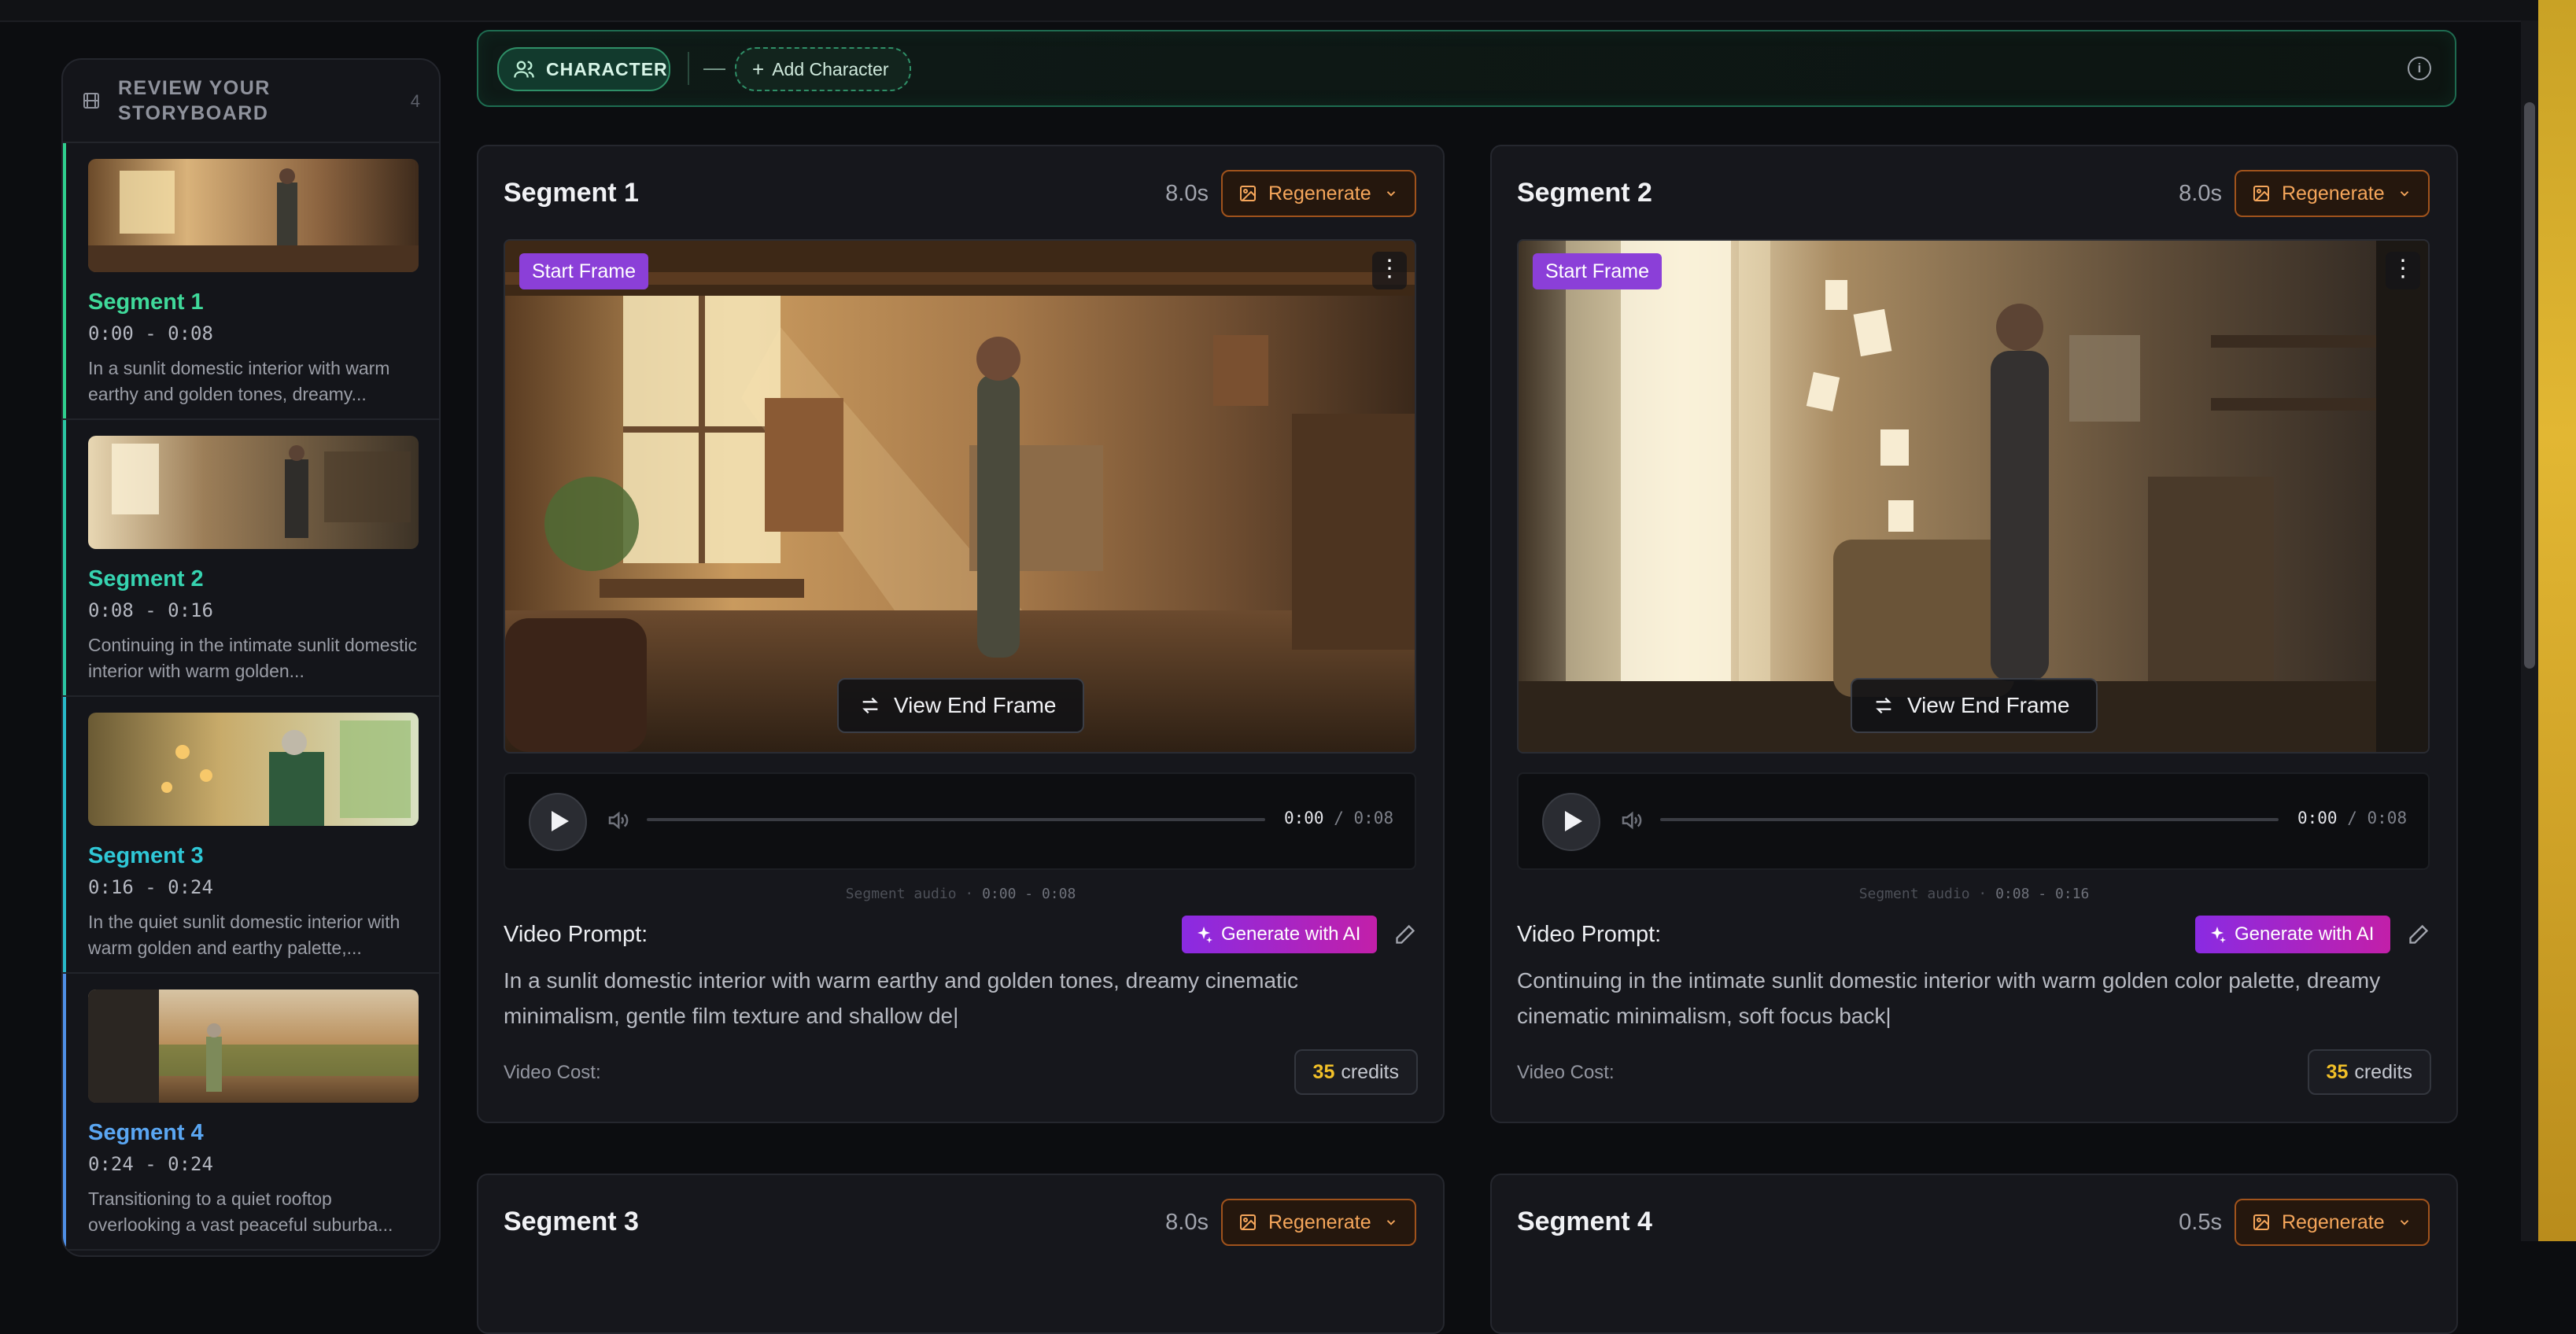  What do you see at coordinates (961, 1254) in the screenshot?
I see `segment-card-3: Segment 3 8.0s Regenerate` at bounding box center [961, 1254].